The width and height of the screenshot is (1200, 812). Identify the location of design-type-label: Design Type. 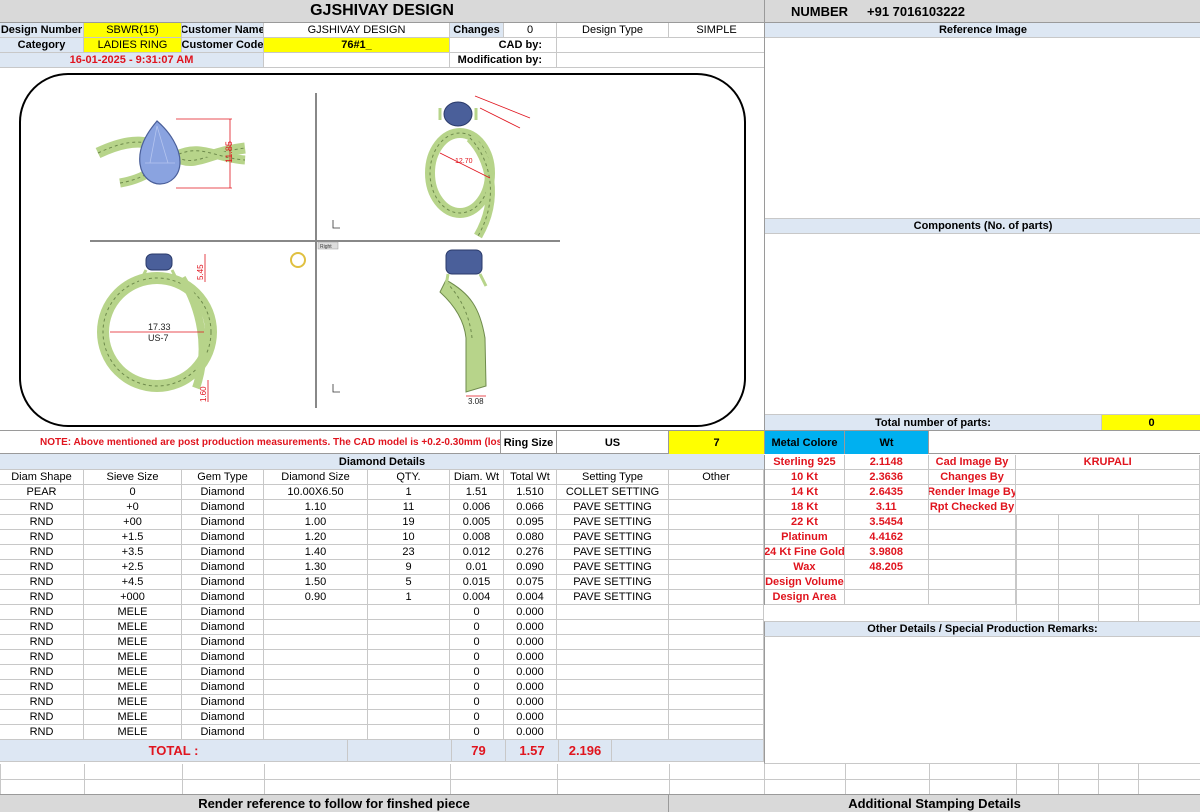
(613, 30).